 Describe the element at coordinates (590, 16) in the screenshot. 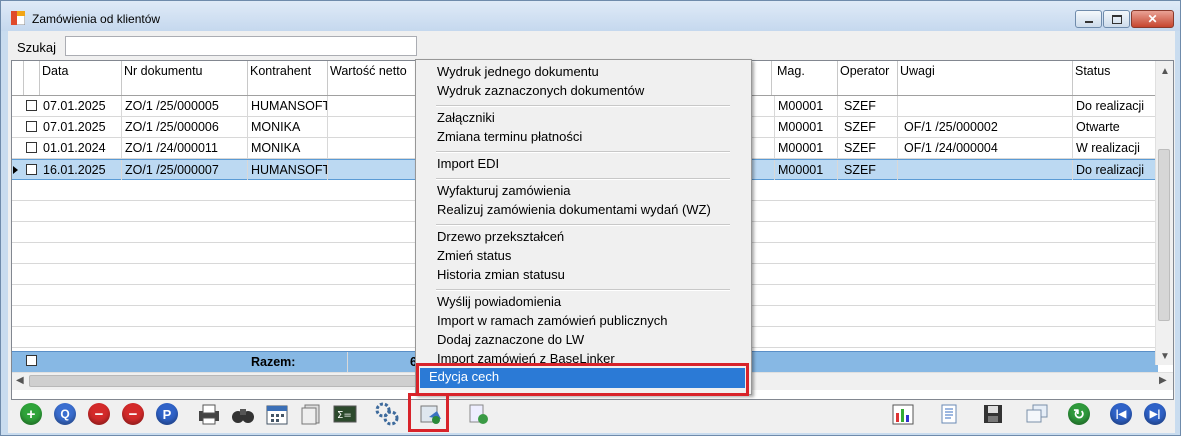

I see `title-bar: Zamówienia od klientów ✕` at that location.